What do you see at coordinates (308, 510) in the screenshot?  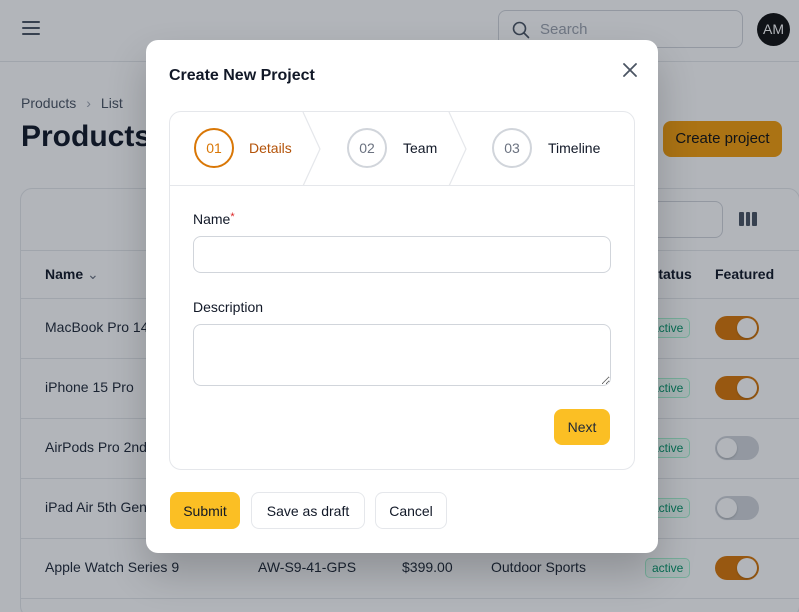 I see `save-draft-button: Save as draft` at bounding box center [308, 510].